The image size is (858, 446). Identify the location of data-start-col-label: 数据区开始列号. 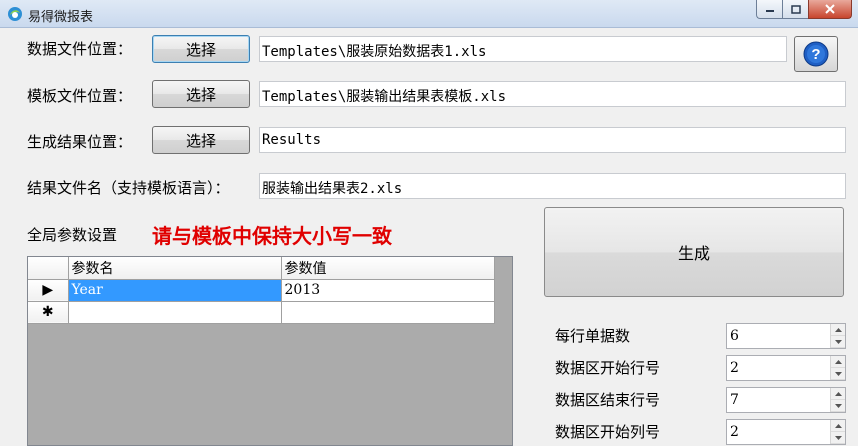
(608, 432).